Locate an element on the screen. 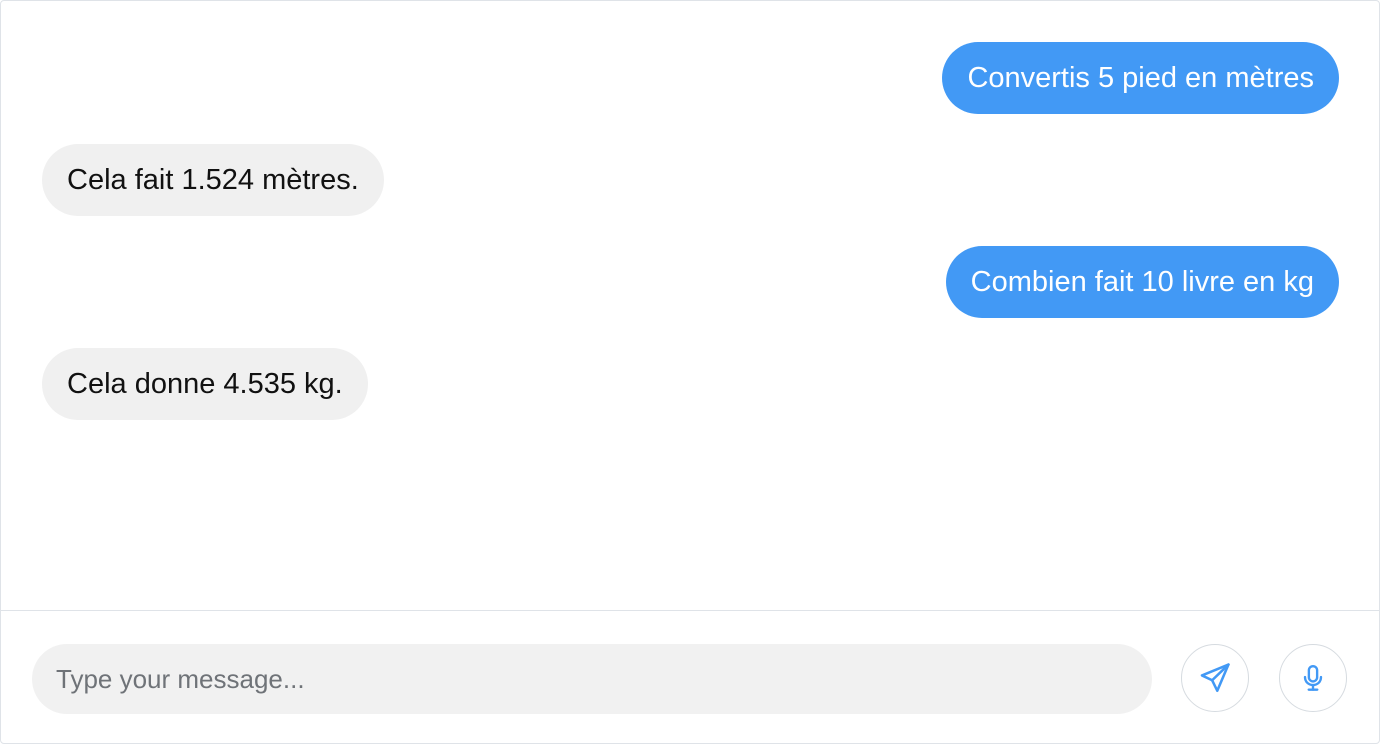 Image resolution: width=1380 pixels, height=744 pixels. user-message-bubble: Combien fait 10 livre en kg is located at coordinates (1142, 282).